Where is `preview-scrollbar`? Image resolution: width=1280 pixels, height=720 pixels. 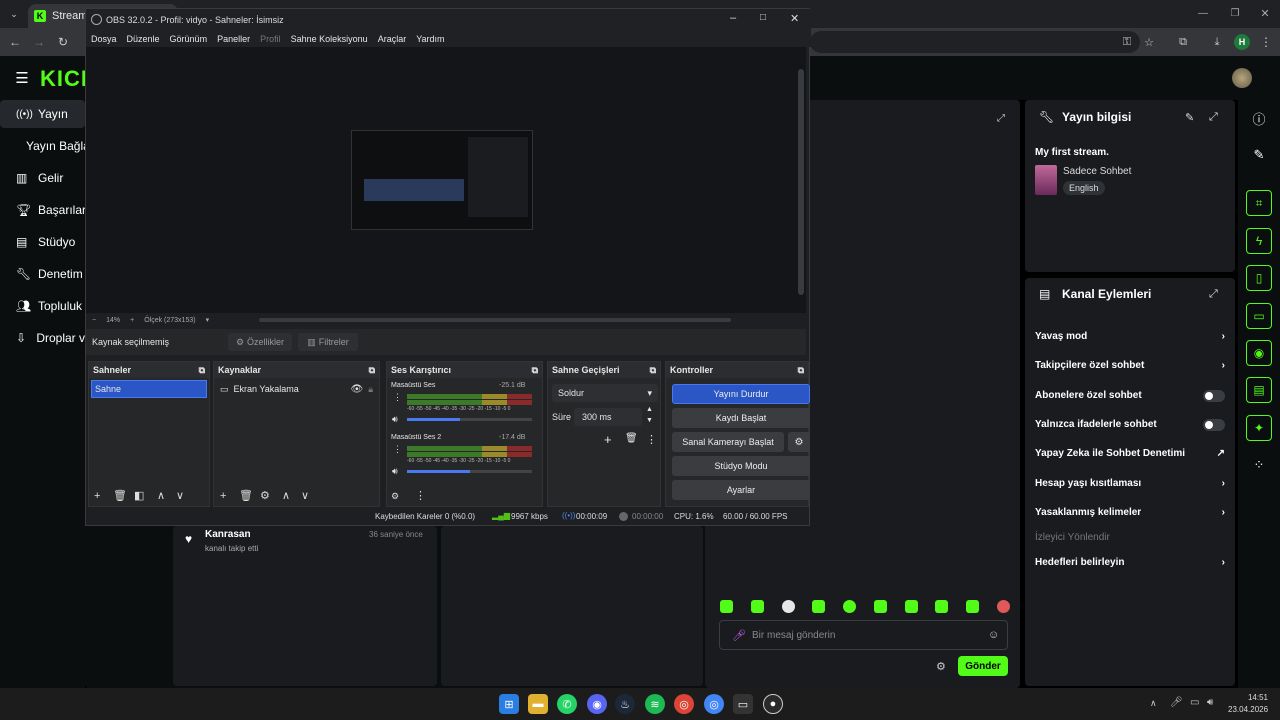 preview-scrollbar is located at coordinates (801, 182).